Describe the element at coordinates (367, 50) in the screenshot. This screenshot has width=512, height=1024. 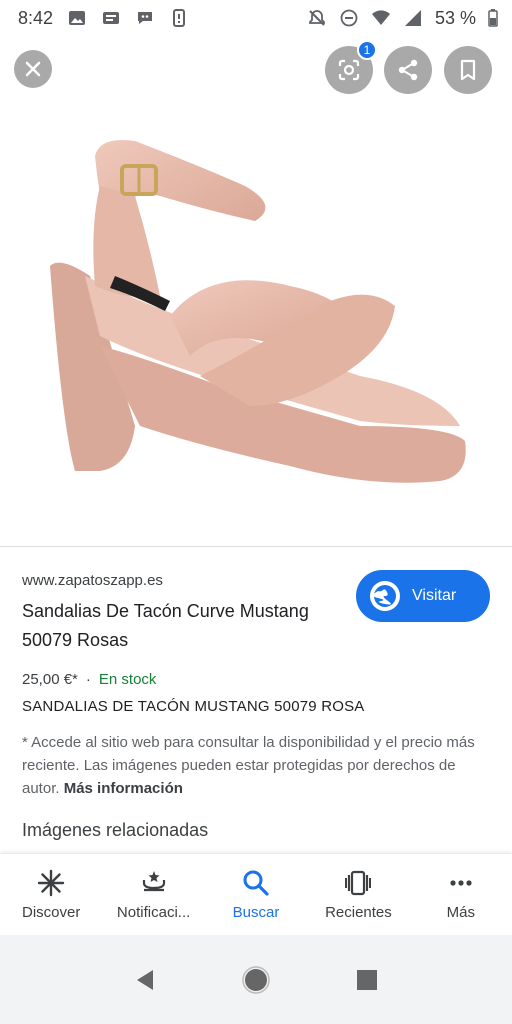
I see `lens-badge: 1` at that location.